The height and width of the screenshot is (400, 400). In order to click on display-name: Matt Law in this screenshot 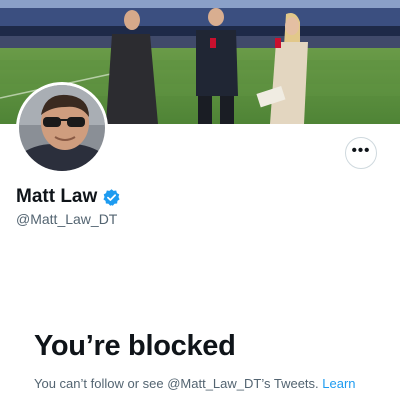, I will do `click(57, 196)`.